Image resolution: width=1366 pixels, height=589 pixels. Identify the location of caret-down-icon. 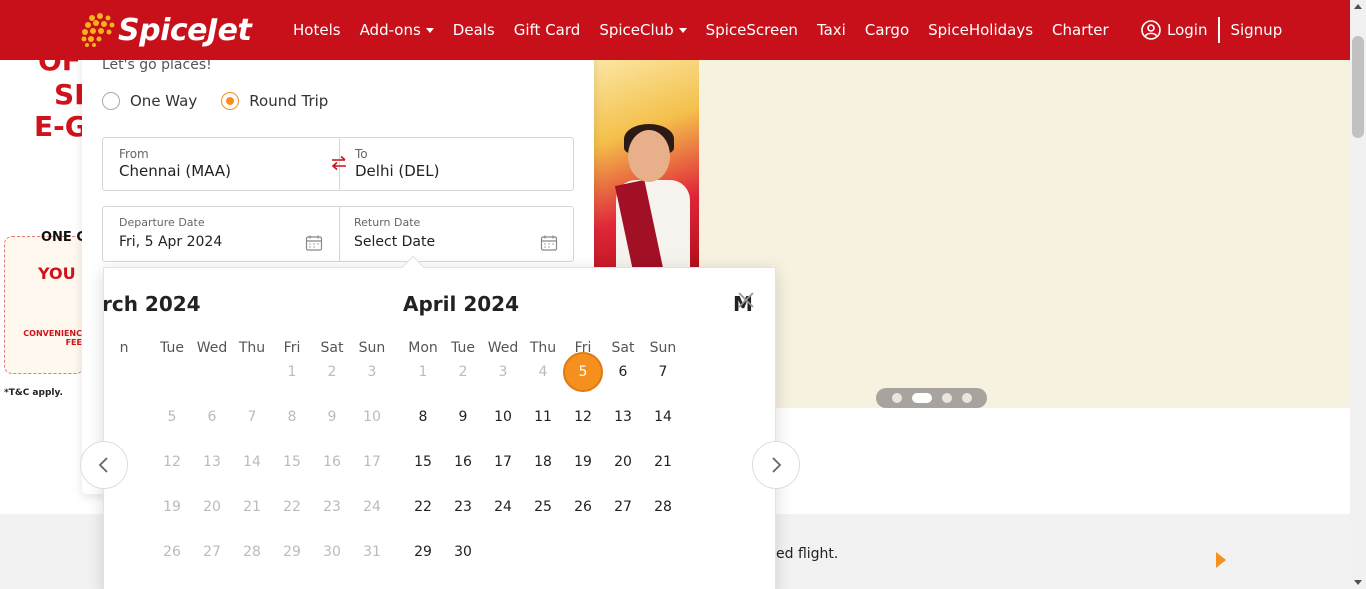
(429, 30).